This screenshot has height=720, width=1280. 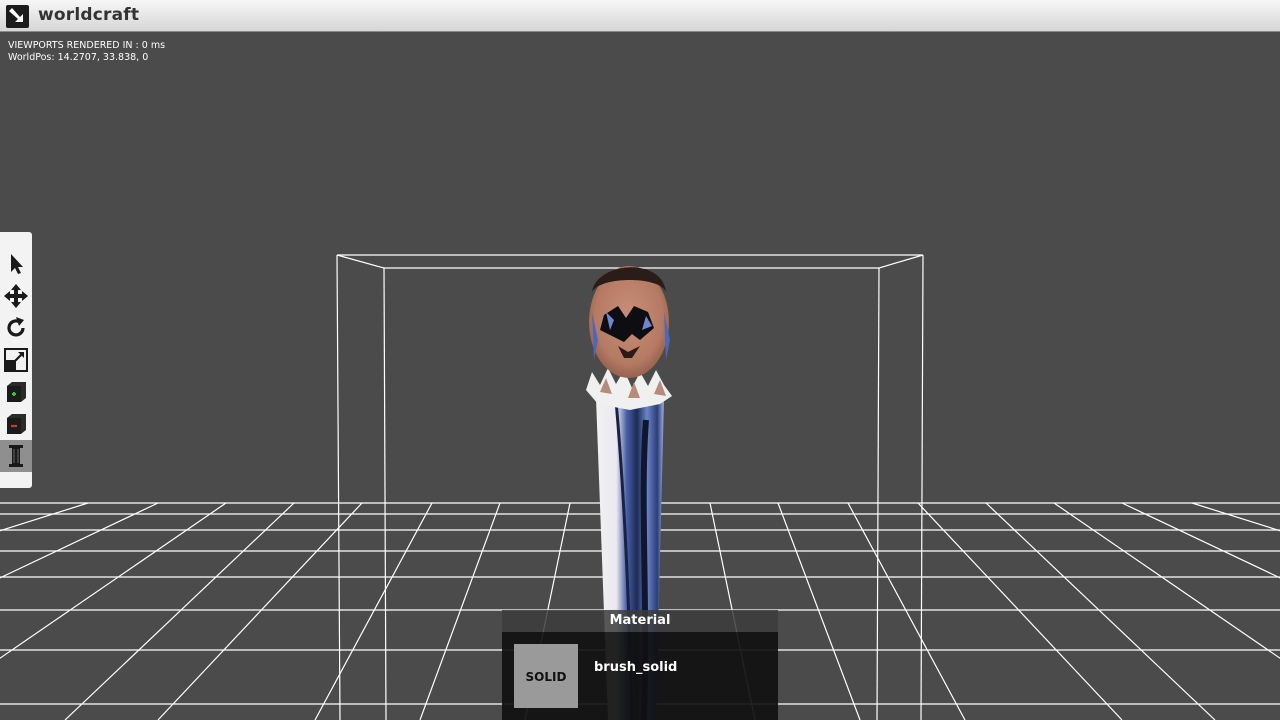 I want to click on world-position-text: WorldPos: 14.2707, 33.838, 0, so click(x=78, y=57).